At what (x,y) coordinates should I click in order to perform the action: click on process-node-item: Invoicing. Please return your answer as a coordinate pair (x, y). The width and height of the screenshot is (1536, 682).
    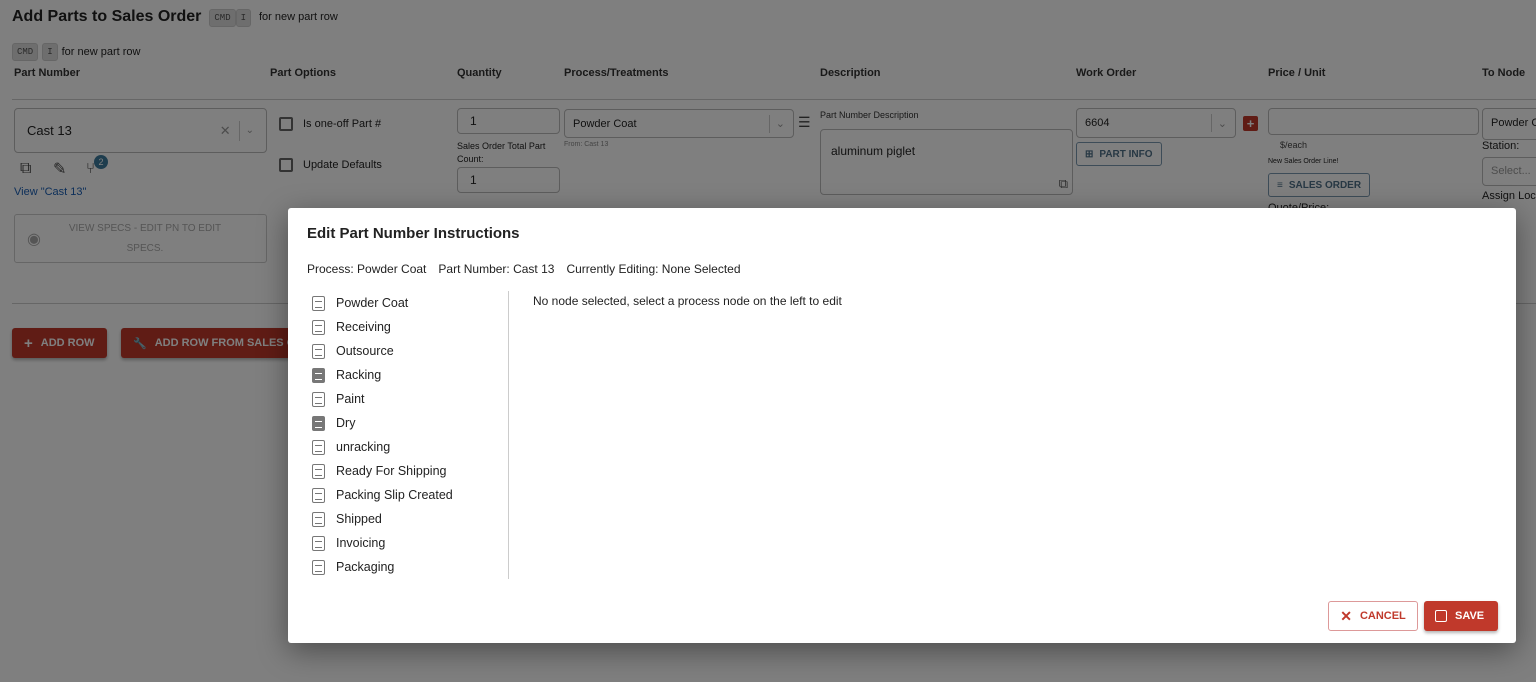
    Looking at the image, I should click on (382, 543).